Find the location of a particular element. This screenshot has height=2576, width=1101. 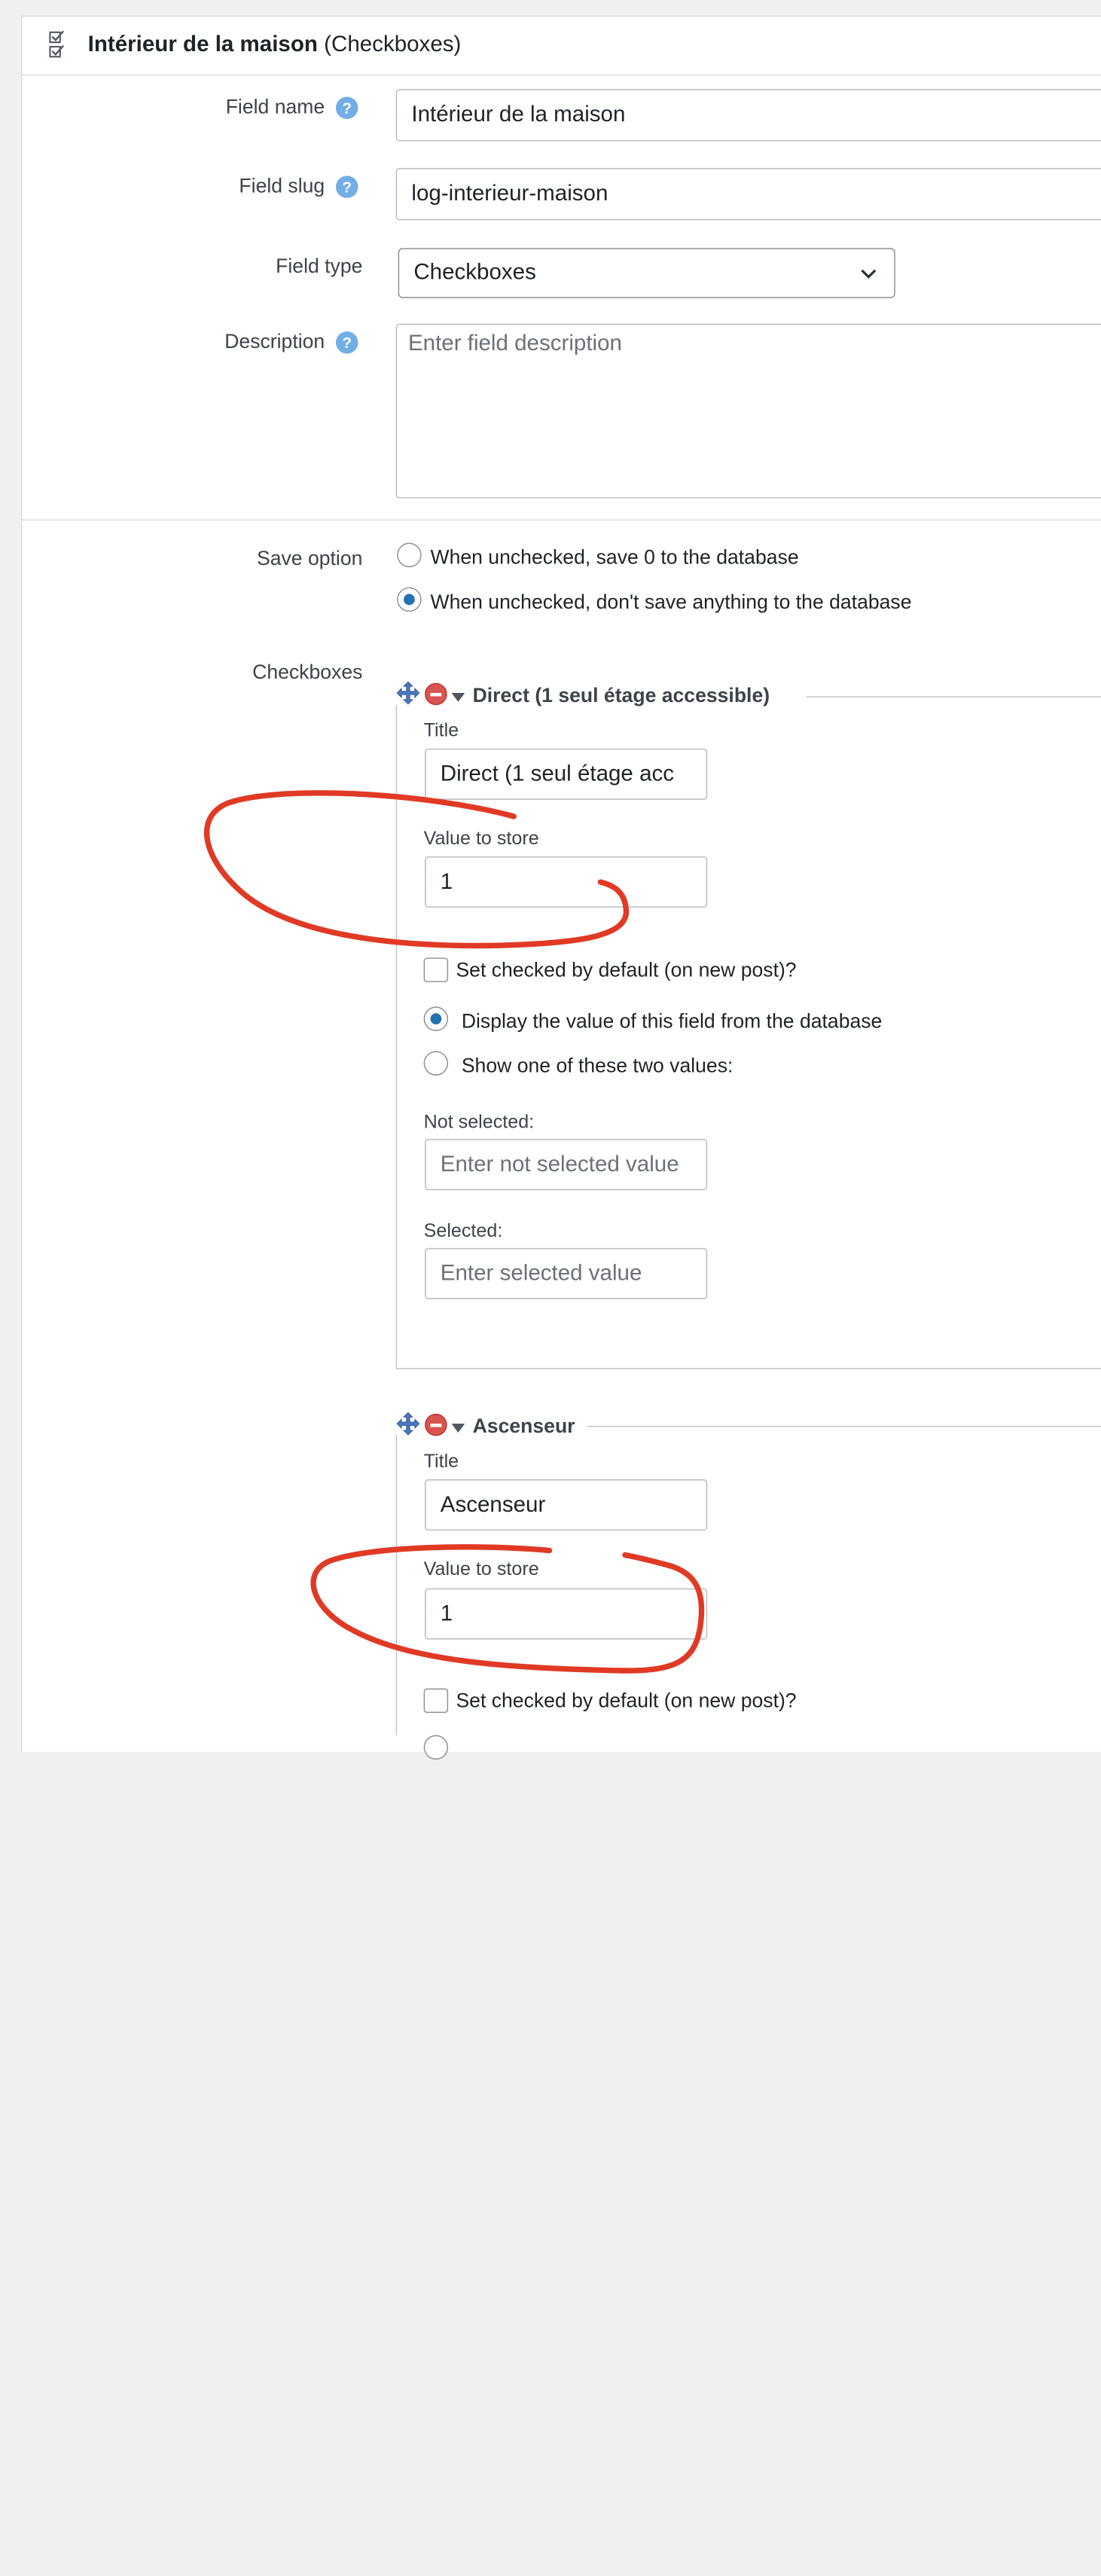

title-value: Direct (1 seul étage acc is located at coordinates (557, 774).